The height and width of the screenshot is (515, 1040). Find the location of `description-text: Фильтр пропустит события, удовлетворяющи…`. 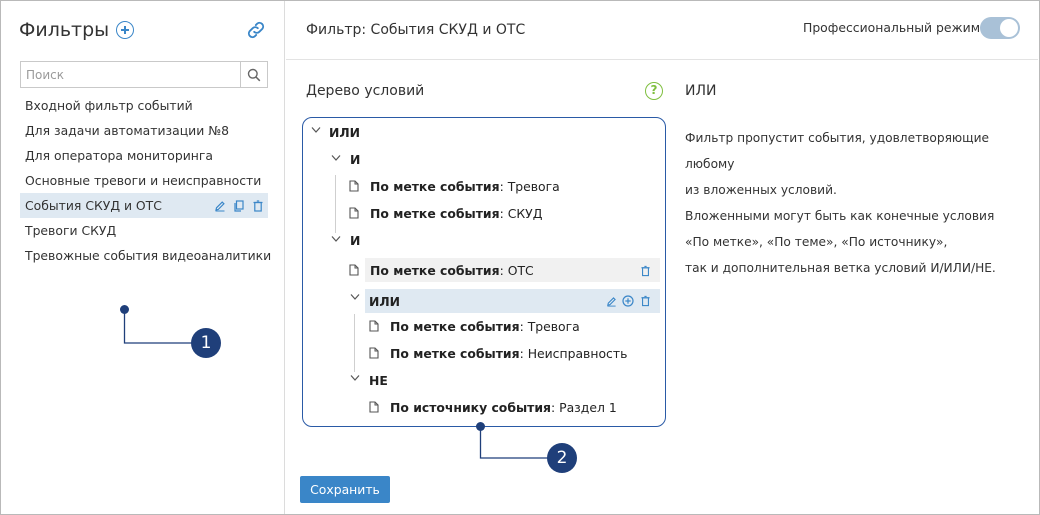

description-text: Фильтр пропустит события, удовлетворяющи… is located at coordinates (860, 203).